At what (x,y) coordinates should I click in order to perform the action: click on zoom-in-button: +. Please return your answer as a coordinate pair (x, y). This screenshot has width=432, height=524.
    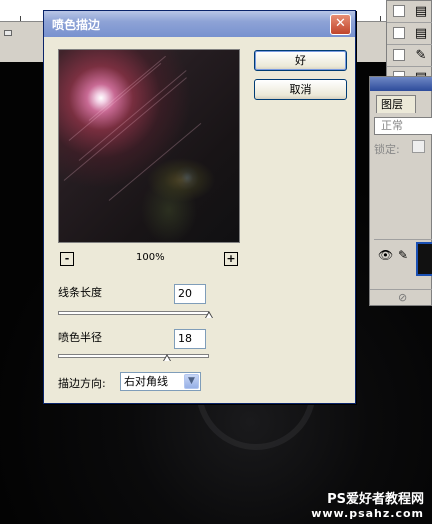
    Looking at the image, I should click on (231, 259).